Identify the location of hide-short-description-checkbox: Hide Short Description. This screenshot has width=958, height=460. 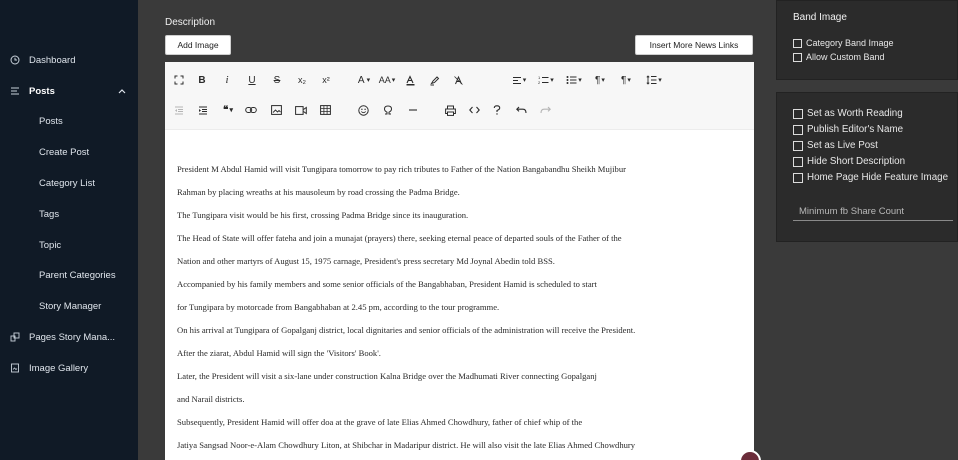
(849, 161).